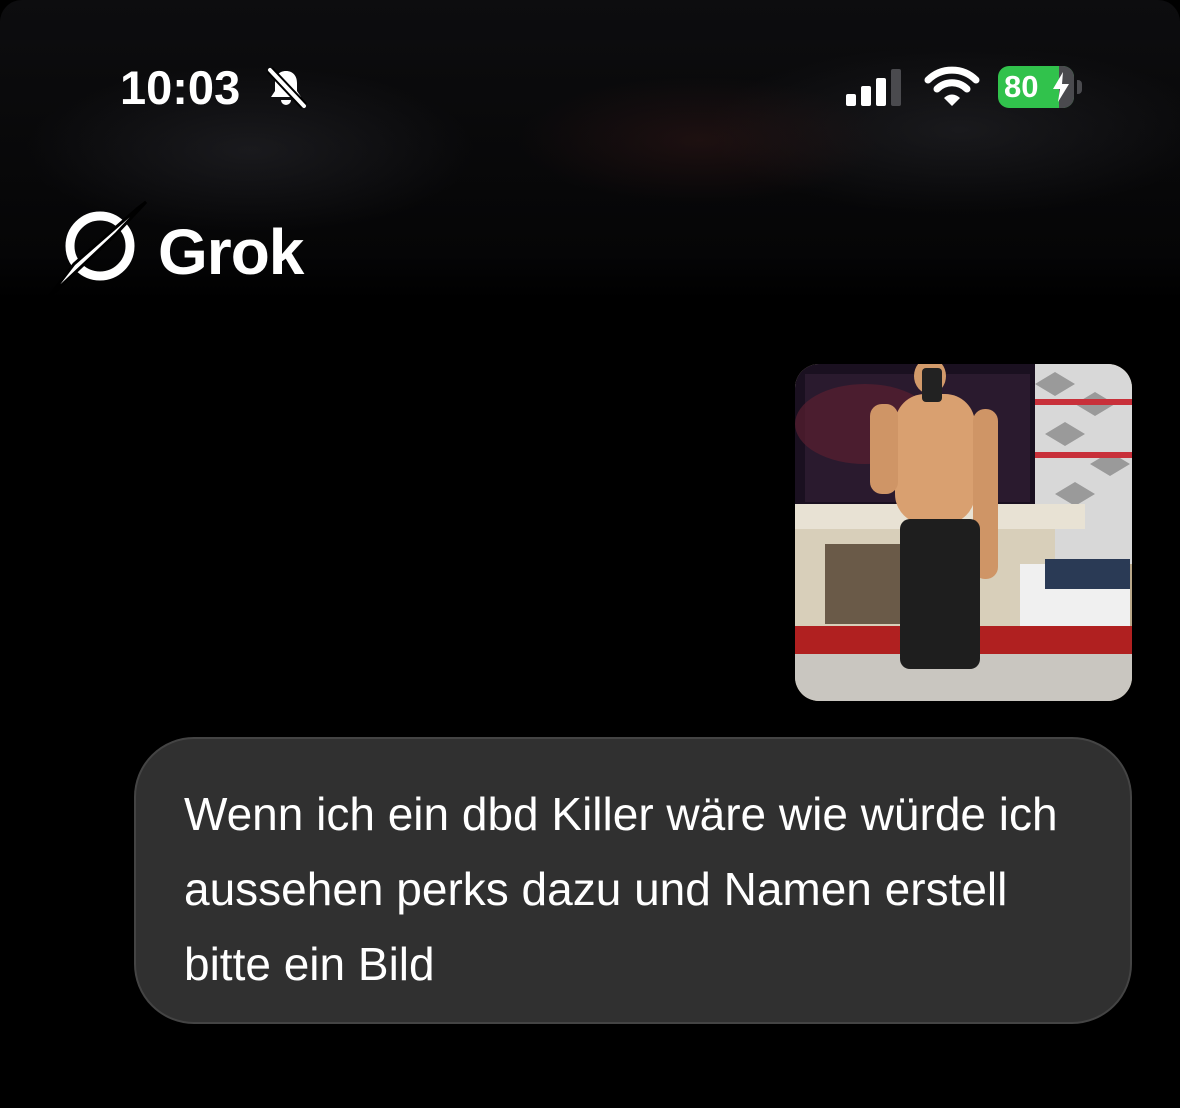  What do you see at coordinates (952, 86) in the screenshot?
I see `wifi-icon` at bounding box center [952, 86].